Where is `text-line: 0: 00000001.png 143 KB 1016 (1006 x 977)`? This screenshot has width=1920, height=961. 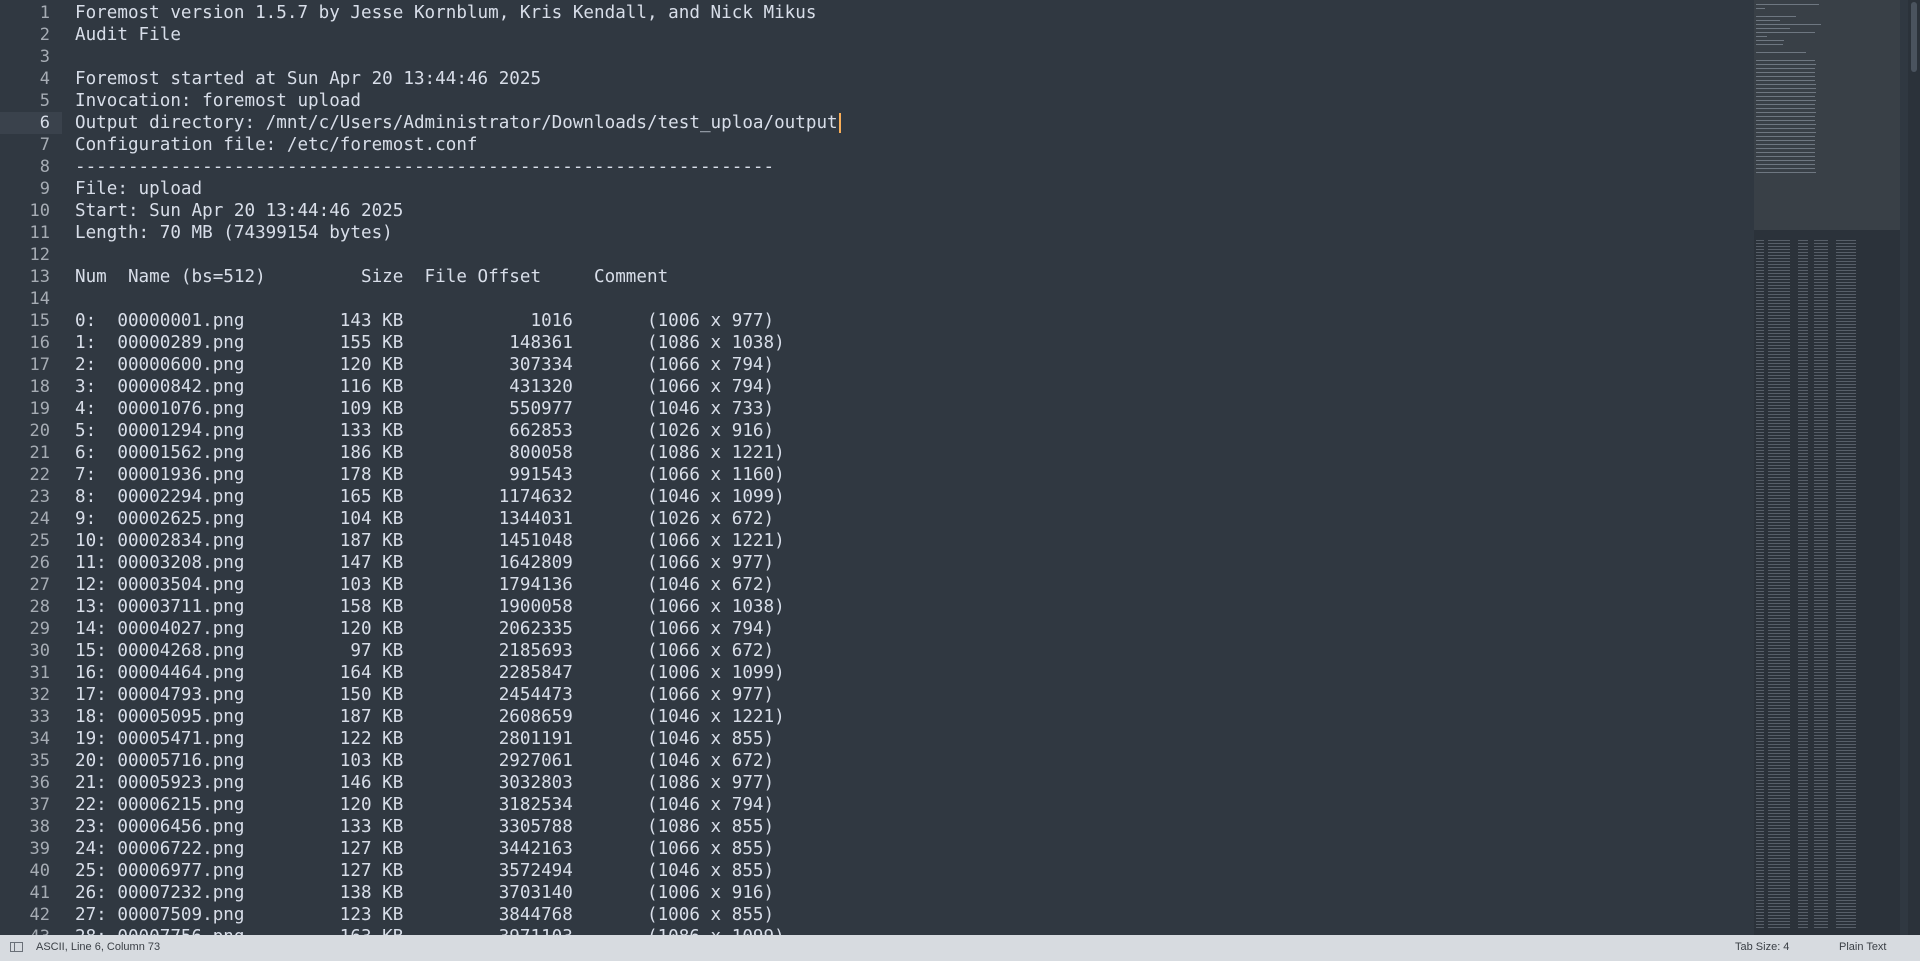
text-line: 0: 00000001.png 143 KB 1016 (1006 x 977) is located at coordinates (915, 321).